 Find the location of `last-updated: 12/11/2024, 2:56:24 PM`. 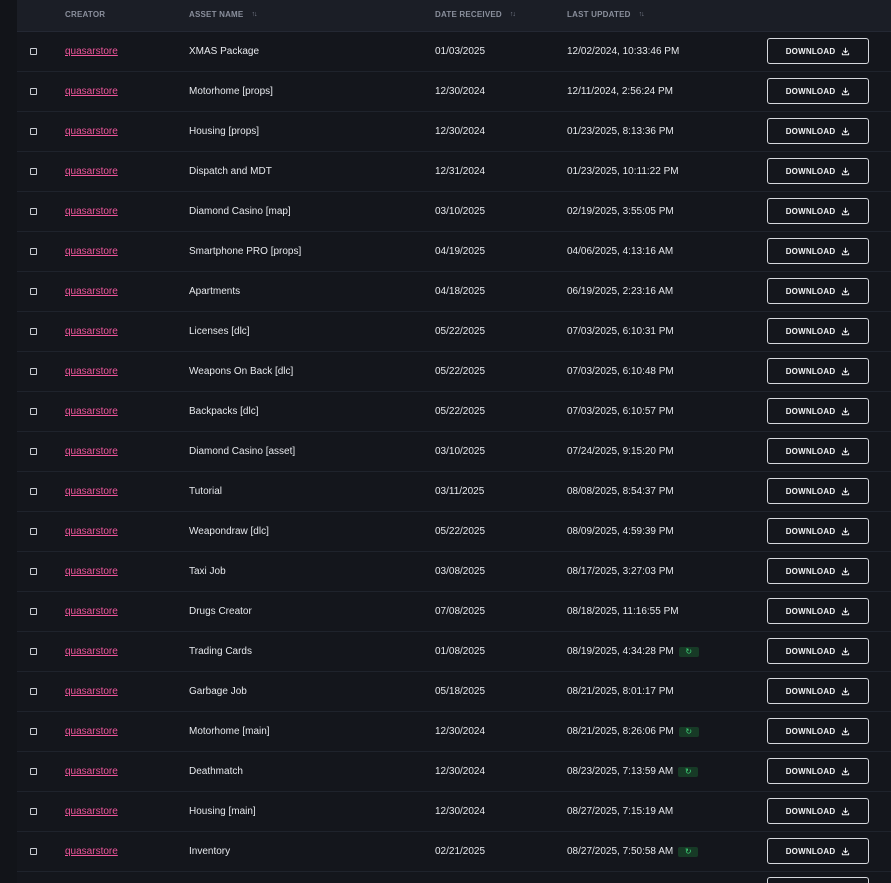

last-updated: 12/11/2024, 2:56:24 PM is located at coordinates (620, 91).